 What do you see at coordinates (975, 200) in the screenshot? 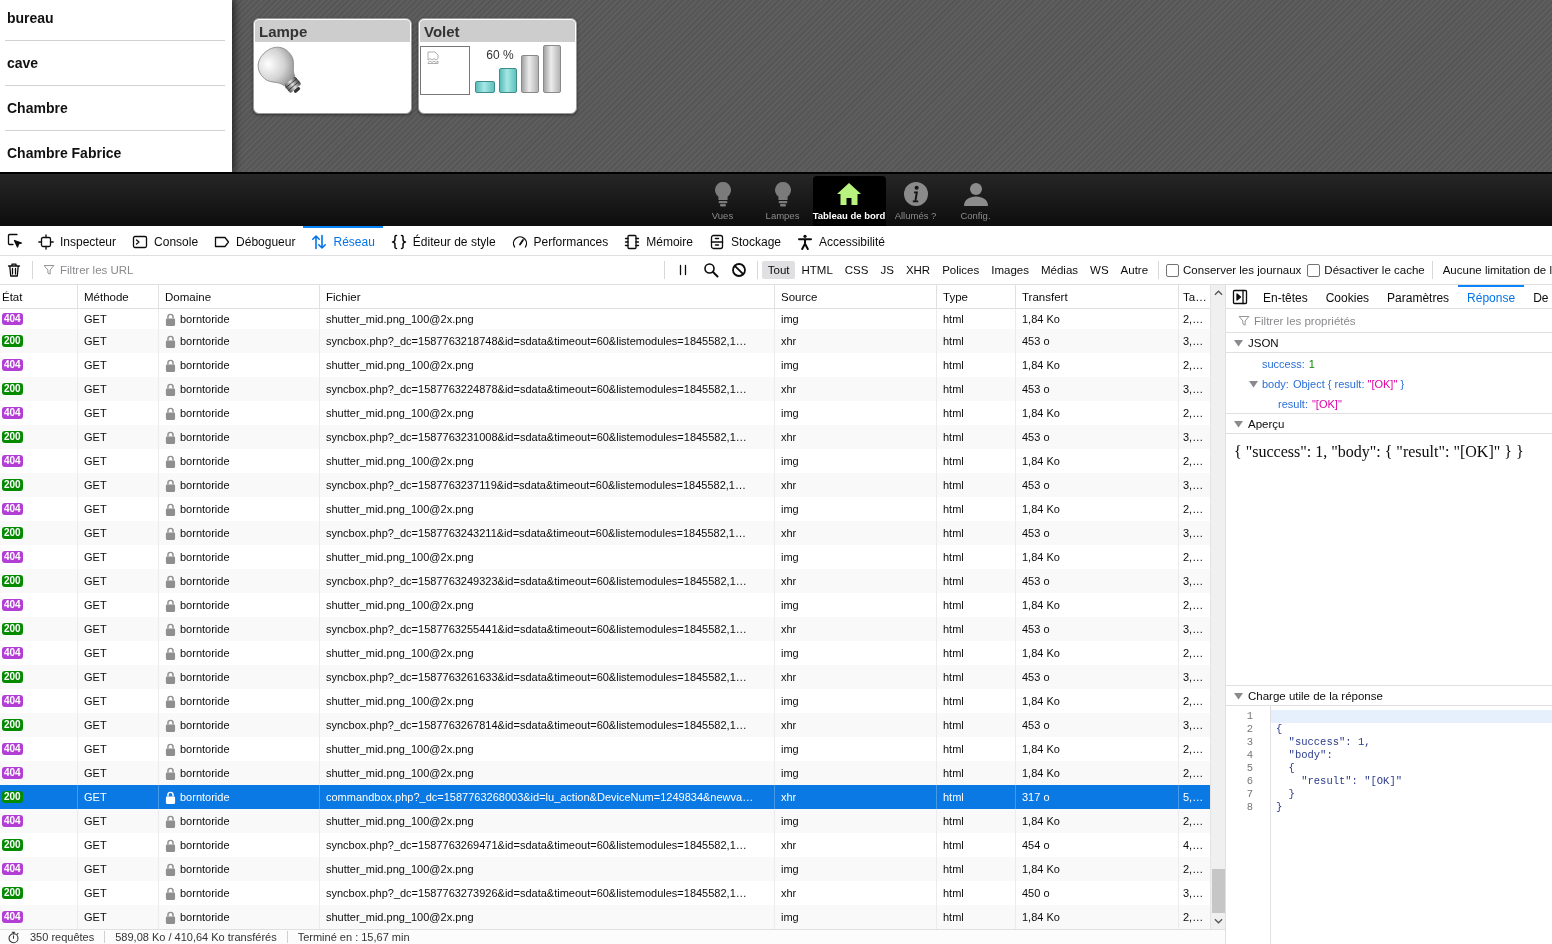
I see `nav-button: Config.` at bounding box center [975, 200].